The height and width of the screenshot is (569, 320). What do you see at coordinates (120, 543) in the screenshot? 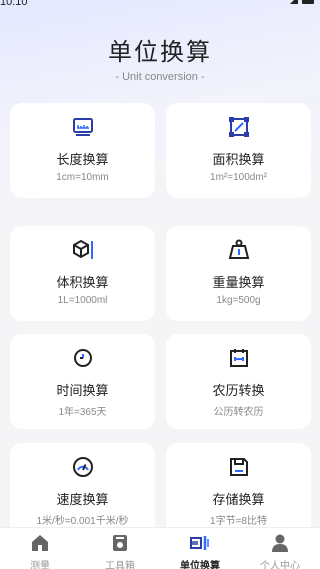
I see `toolbox-icon` at bounding box center [120, 543].